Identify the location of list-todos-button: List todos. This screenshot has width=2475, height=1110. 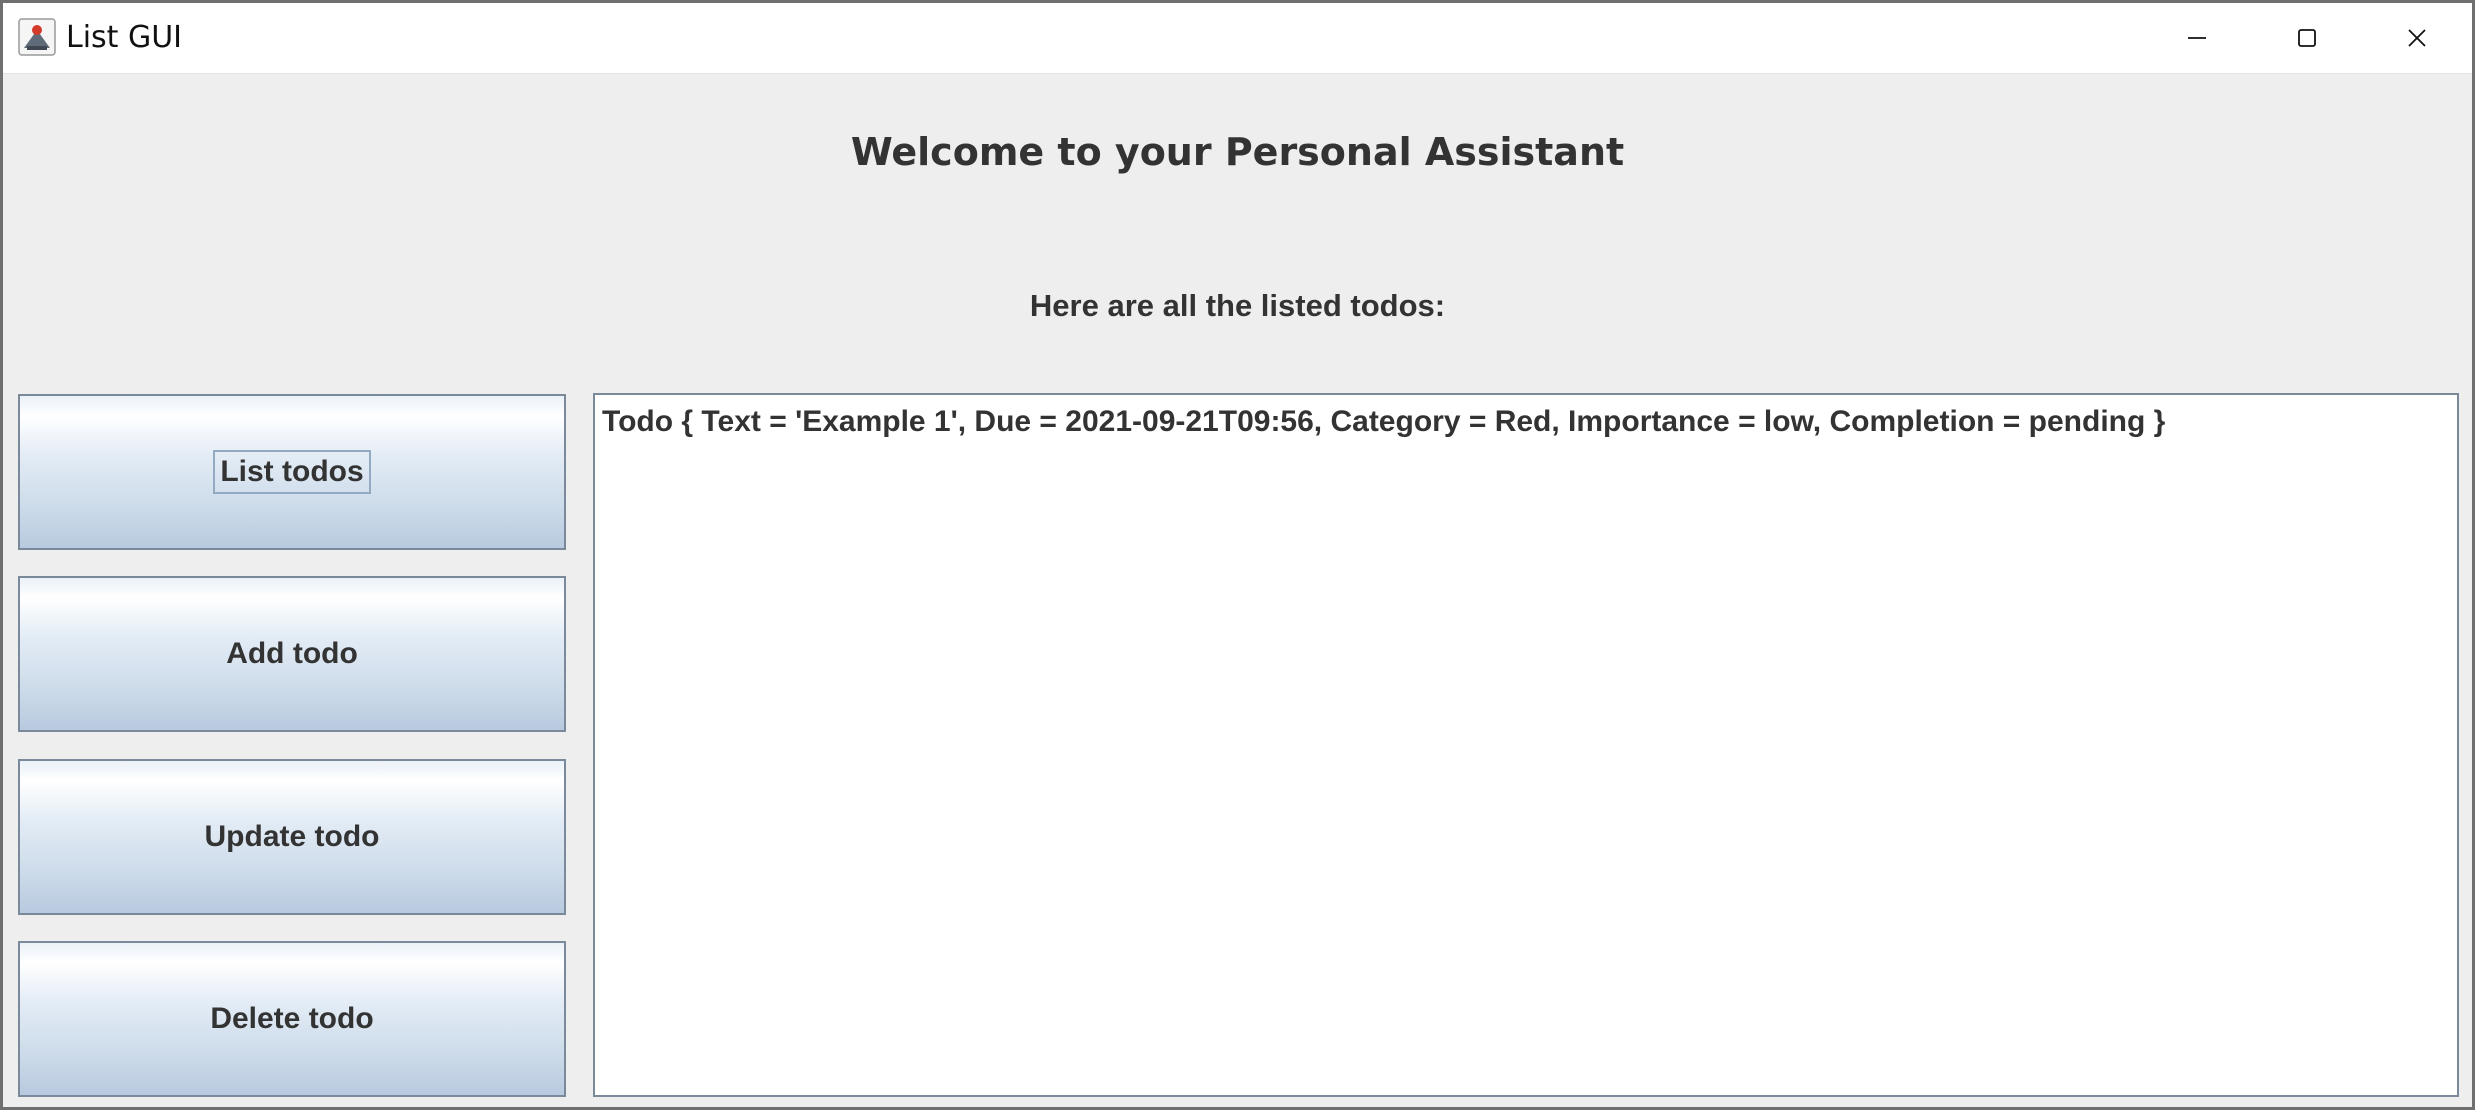
(292, 472).